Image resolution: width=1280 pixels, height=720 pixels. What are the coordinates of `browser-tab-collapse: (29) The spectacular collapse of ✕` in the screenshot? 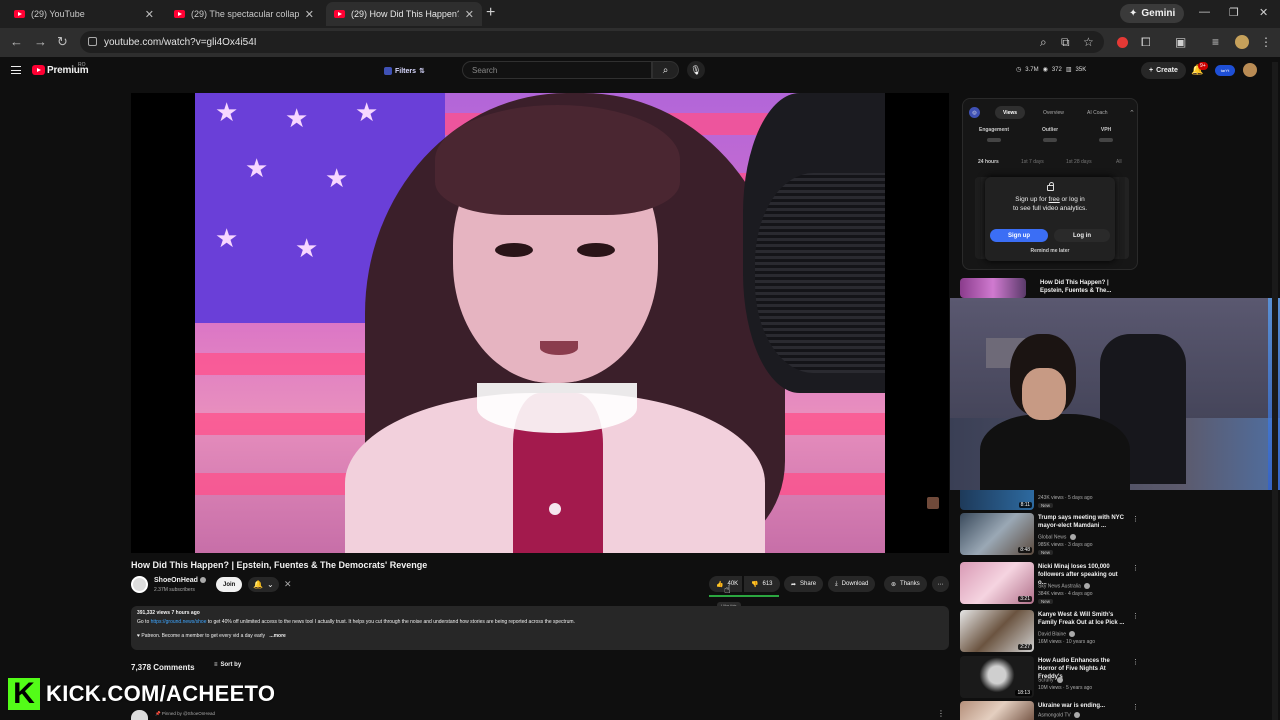 It's located at (244, 14).